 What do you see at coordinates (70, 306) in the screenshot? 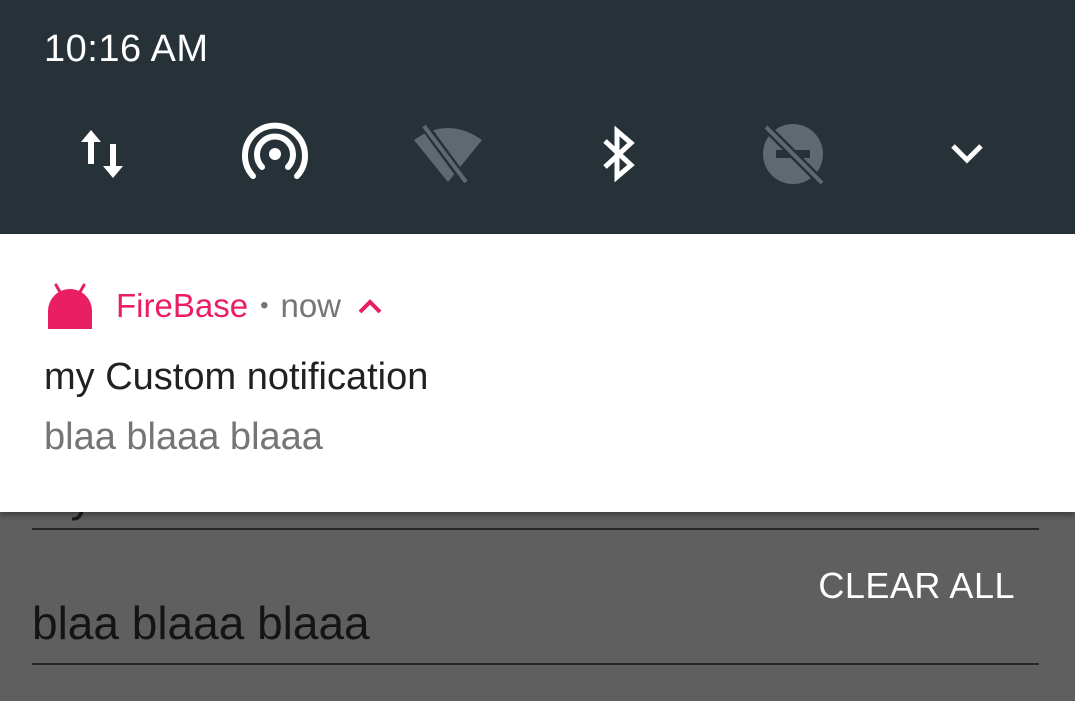
I see `android-app-icon` at bounding box center [70, 306].